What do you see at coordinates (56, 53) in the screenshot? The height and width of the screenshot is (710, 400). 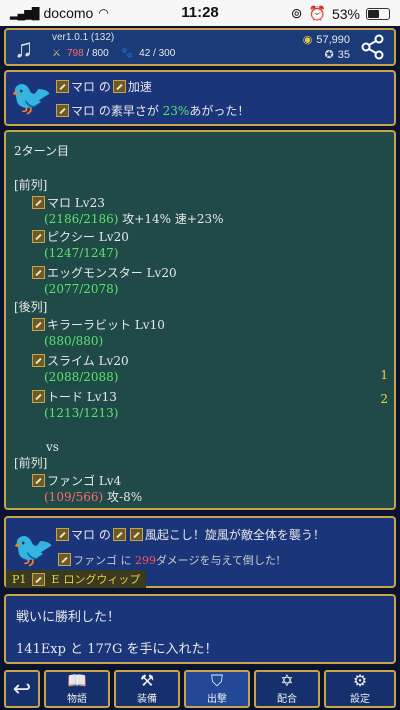 I see `sword-icon: ⚔` at bounding box center [56, 53].